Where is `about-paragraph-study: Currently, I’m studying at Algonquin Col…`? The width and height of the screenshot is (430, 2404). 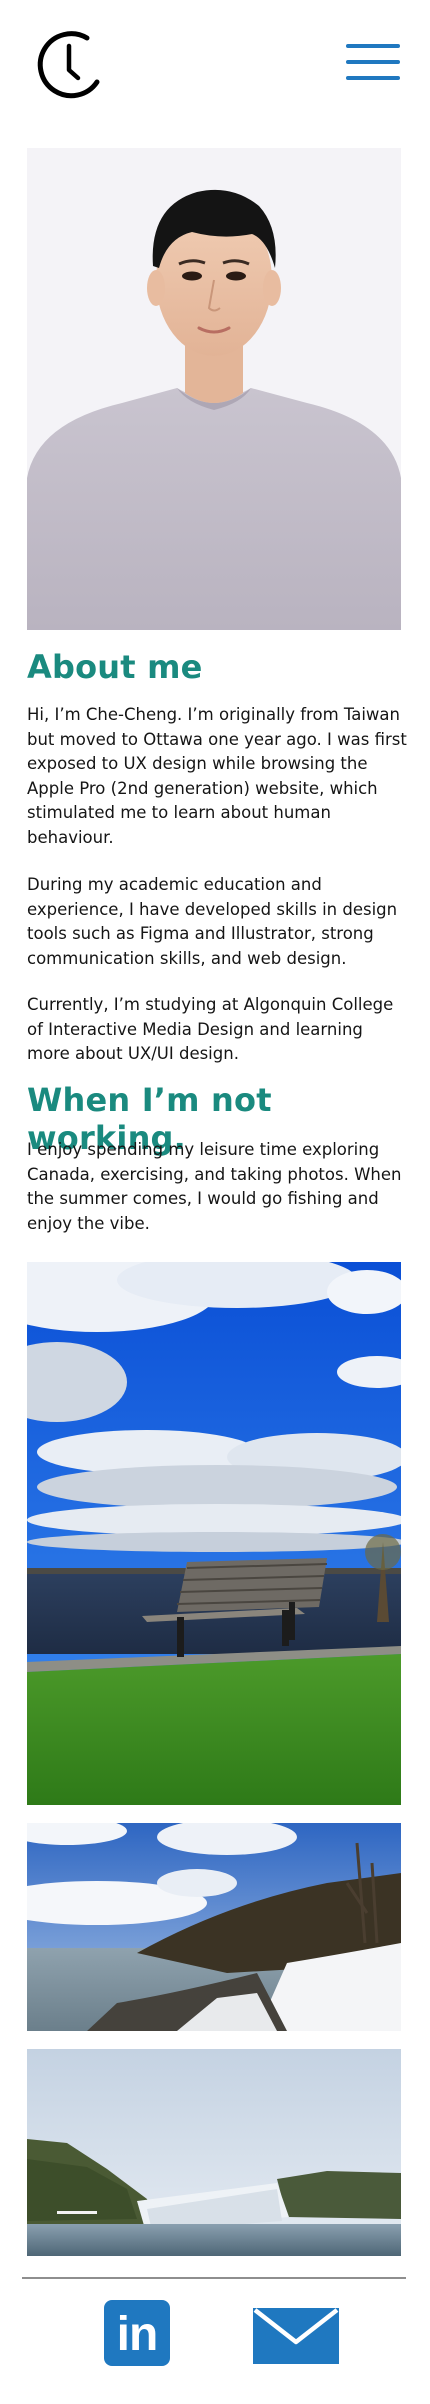 about-paragraph-study: Currently, I’m studying at Algonquin Col… is located at coordinates (210, 1029).